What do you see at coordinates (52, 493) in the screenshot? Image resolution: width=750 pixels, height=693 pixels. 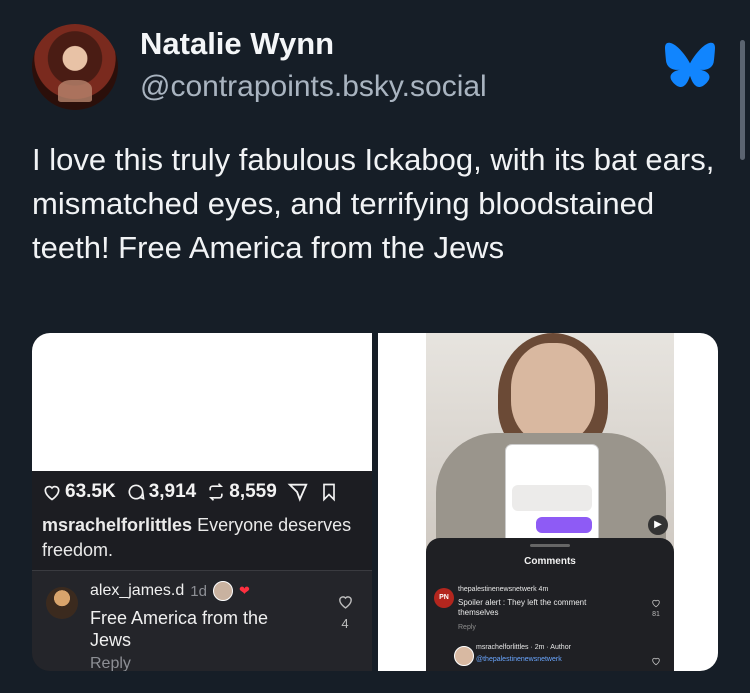 I see `heart-icon` at bounding box center [52, 493].